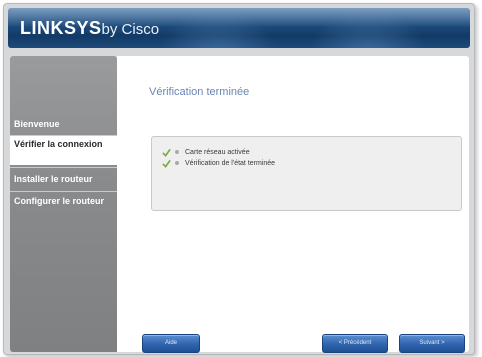 The image size is (482, 357). Describe the element at coordinates (58, 144) in the screenshot. I see `sidebar-item-label: Vérifier la connexion` at that location.